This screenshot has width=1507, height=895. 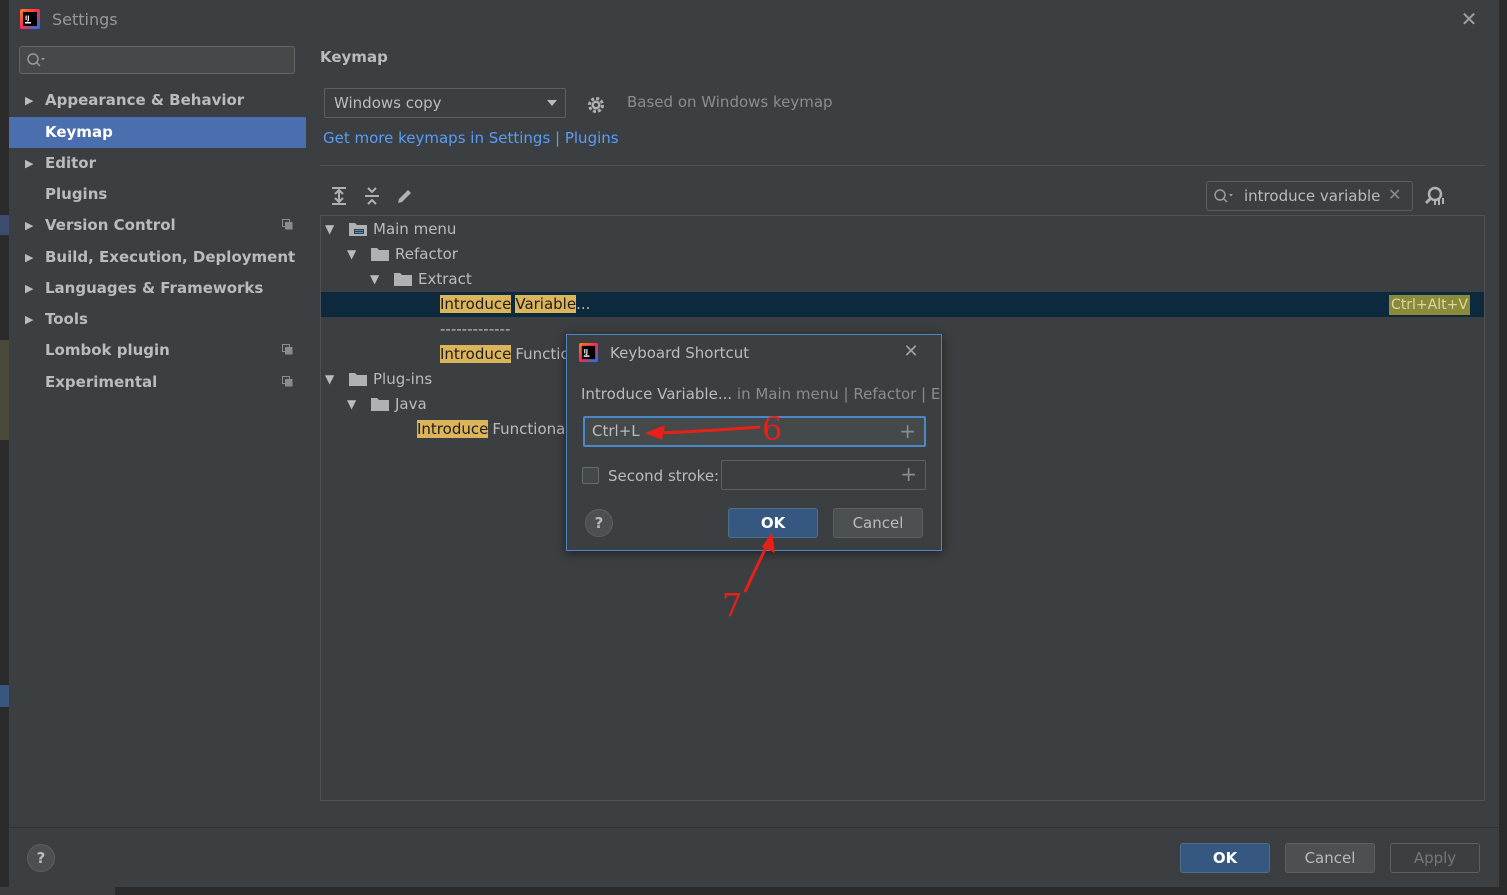 I want to click on sidebar-item-version-control: ▶ Version Control, so click(x=157, y=225).